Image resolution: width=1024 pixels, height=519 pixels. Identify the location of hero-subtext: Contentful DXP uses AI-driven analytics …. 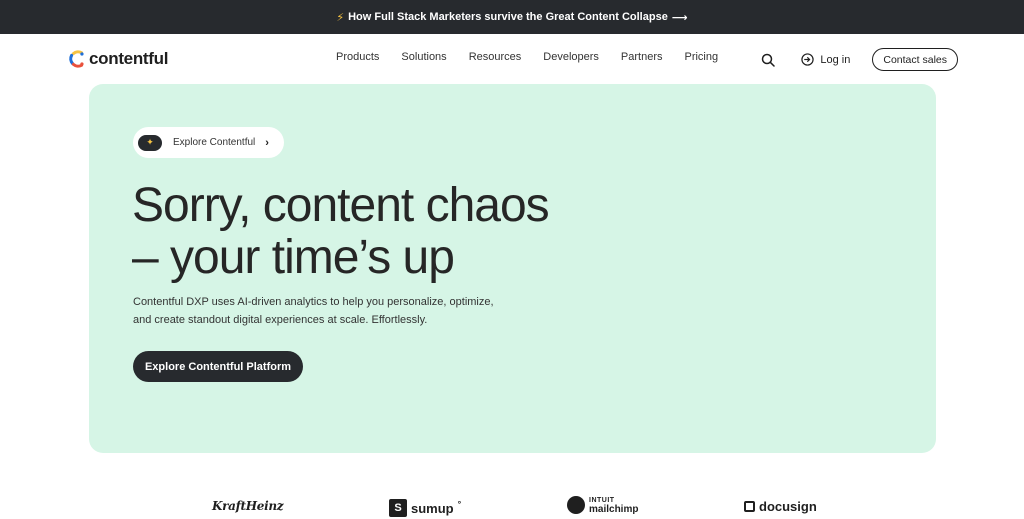
(313, 311).